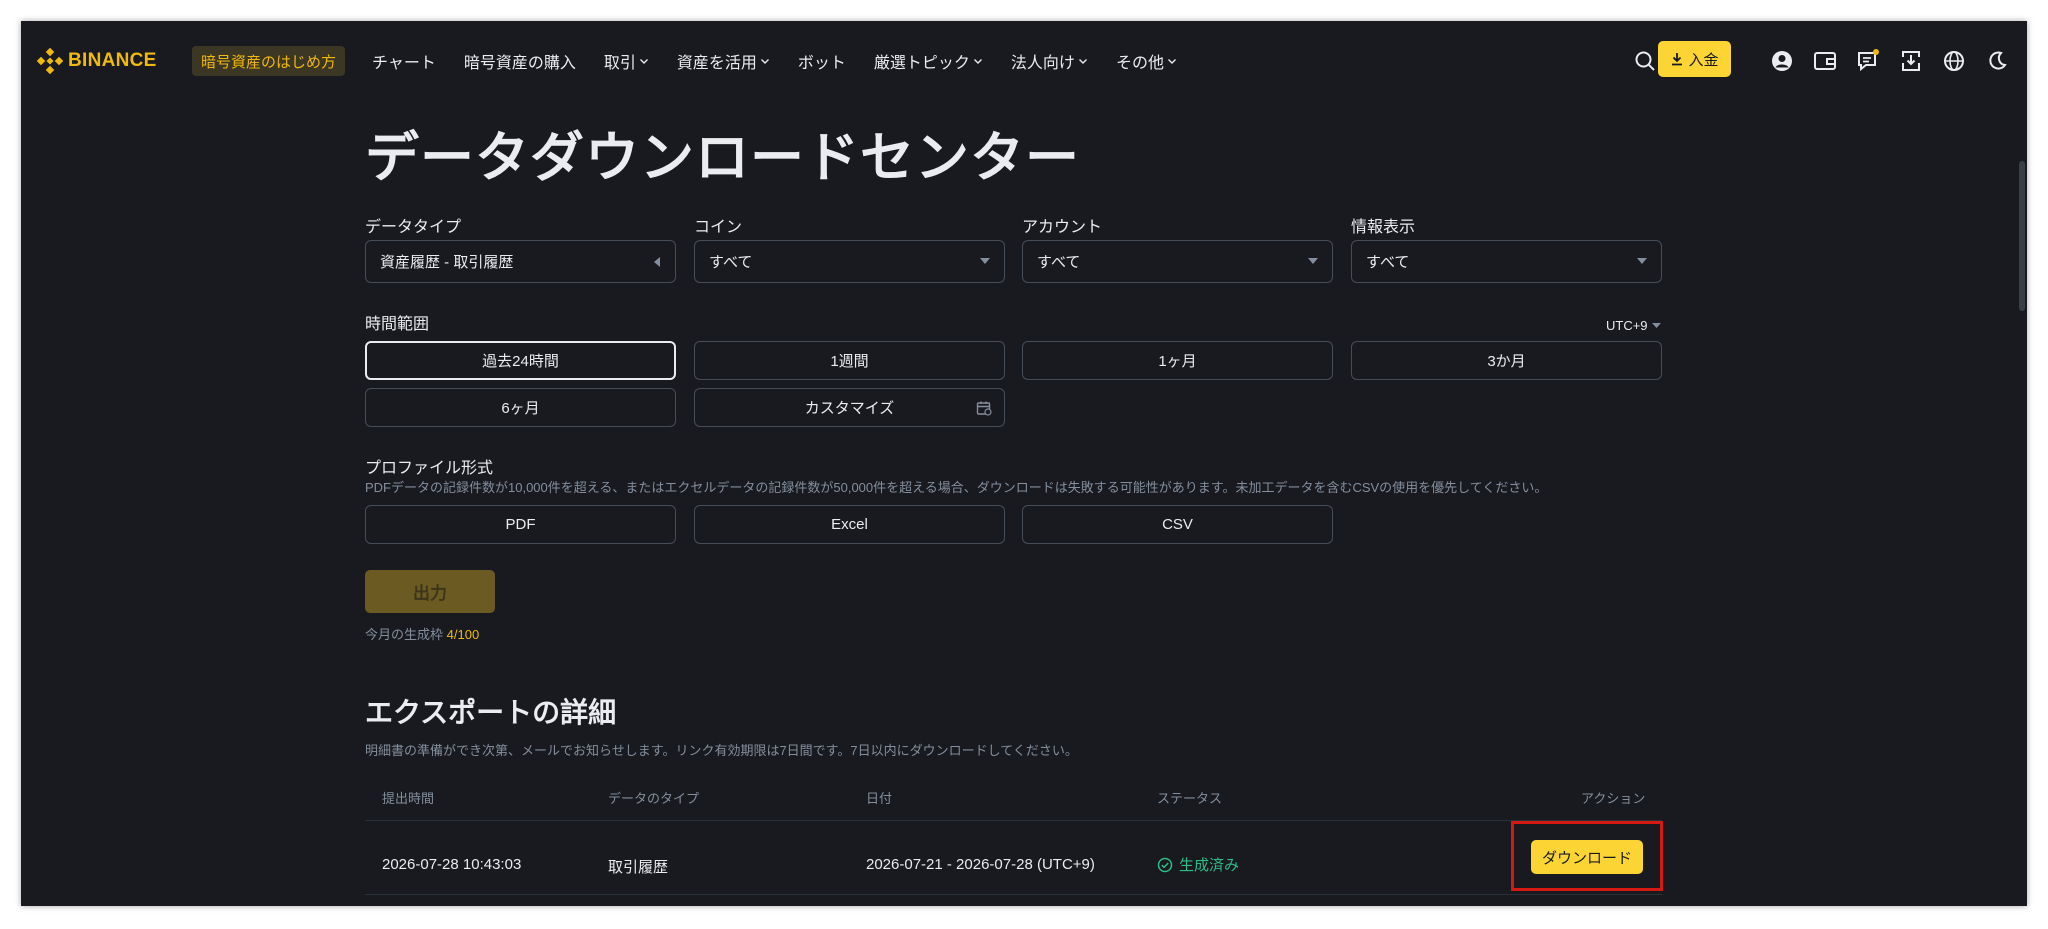 Image resolution: width=2048 pixels, height=929 pixels. What do you see at coordinates (928, 61) in the screenshot?
I see `nav-topics: 厳選トピック` at bounding box center [928, 61].